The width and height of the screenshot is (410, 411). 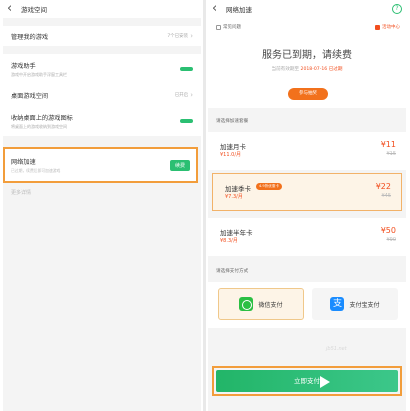 What do you see at coordinates (179, 165) in the screenshot?
I see `renew-badge: 续费` at bounding box center [179, 165].